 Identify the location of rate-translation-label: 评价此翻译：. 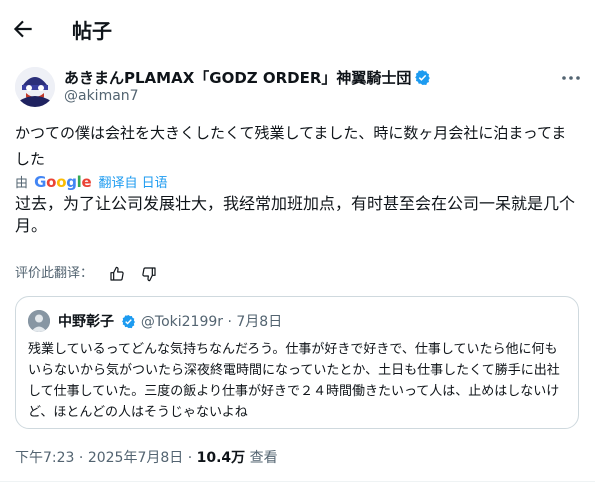
(54, 273).